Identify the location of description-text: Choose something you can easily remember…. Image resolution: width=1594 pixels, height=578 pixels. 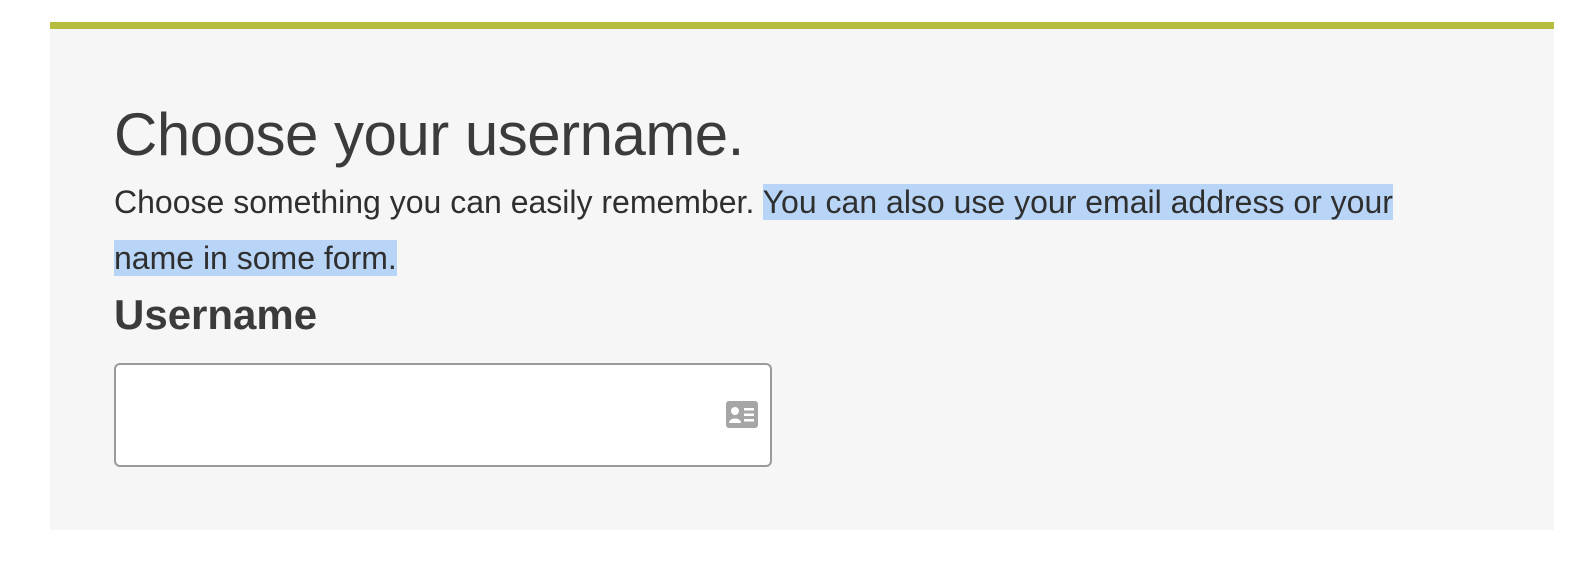
(438, 202).